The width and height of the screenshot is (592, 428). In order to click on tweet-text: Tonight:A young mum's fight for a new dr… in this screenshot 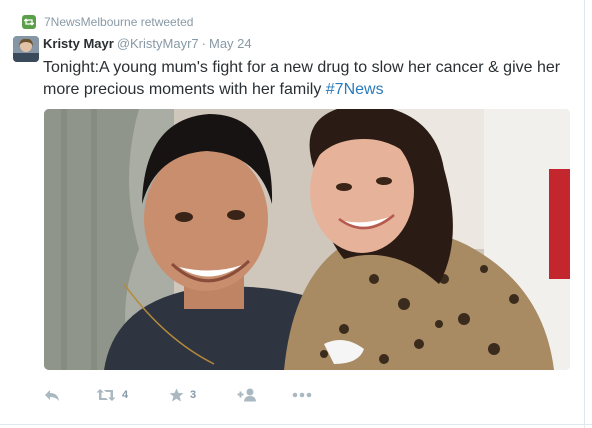, I will do `click(310, 79)`.